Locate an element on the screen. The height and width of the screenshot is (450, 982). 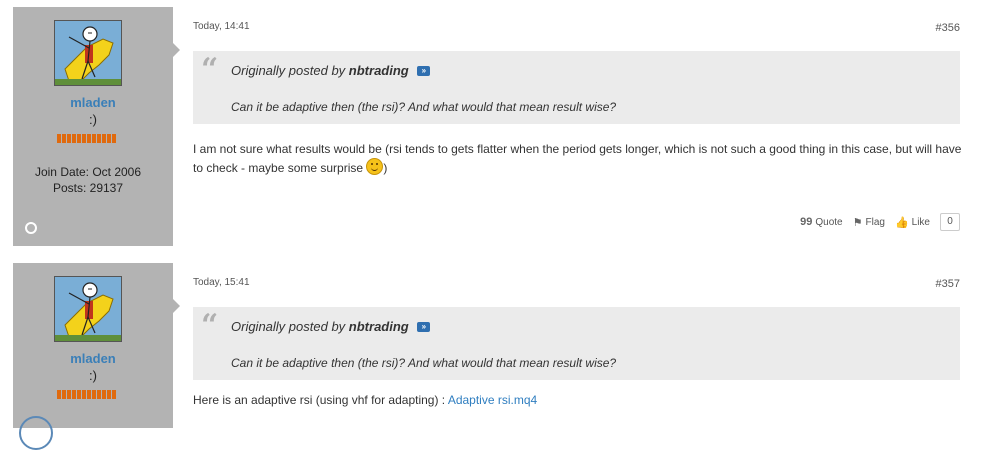
thumbs-up-icon: 👍 is located at coordinates (901, 222).